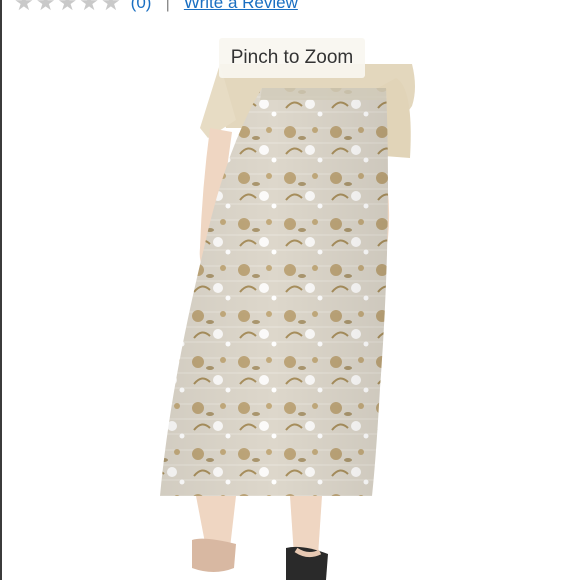 The width and height of the screenshot is (580, 580). I want to click on review-count-link: (0), so click(141, 7).